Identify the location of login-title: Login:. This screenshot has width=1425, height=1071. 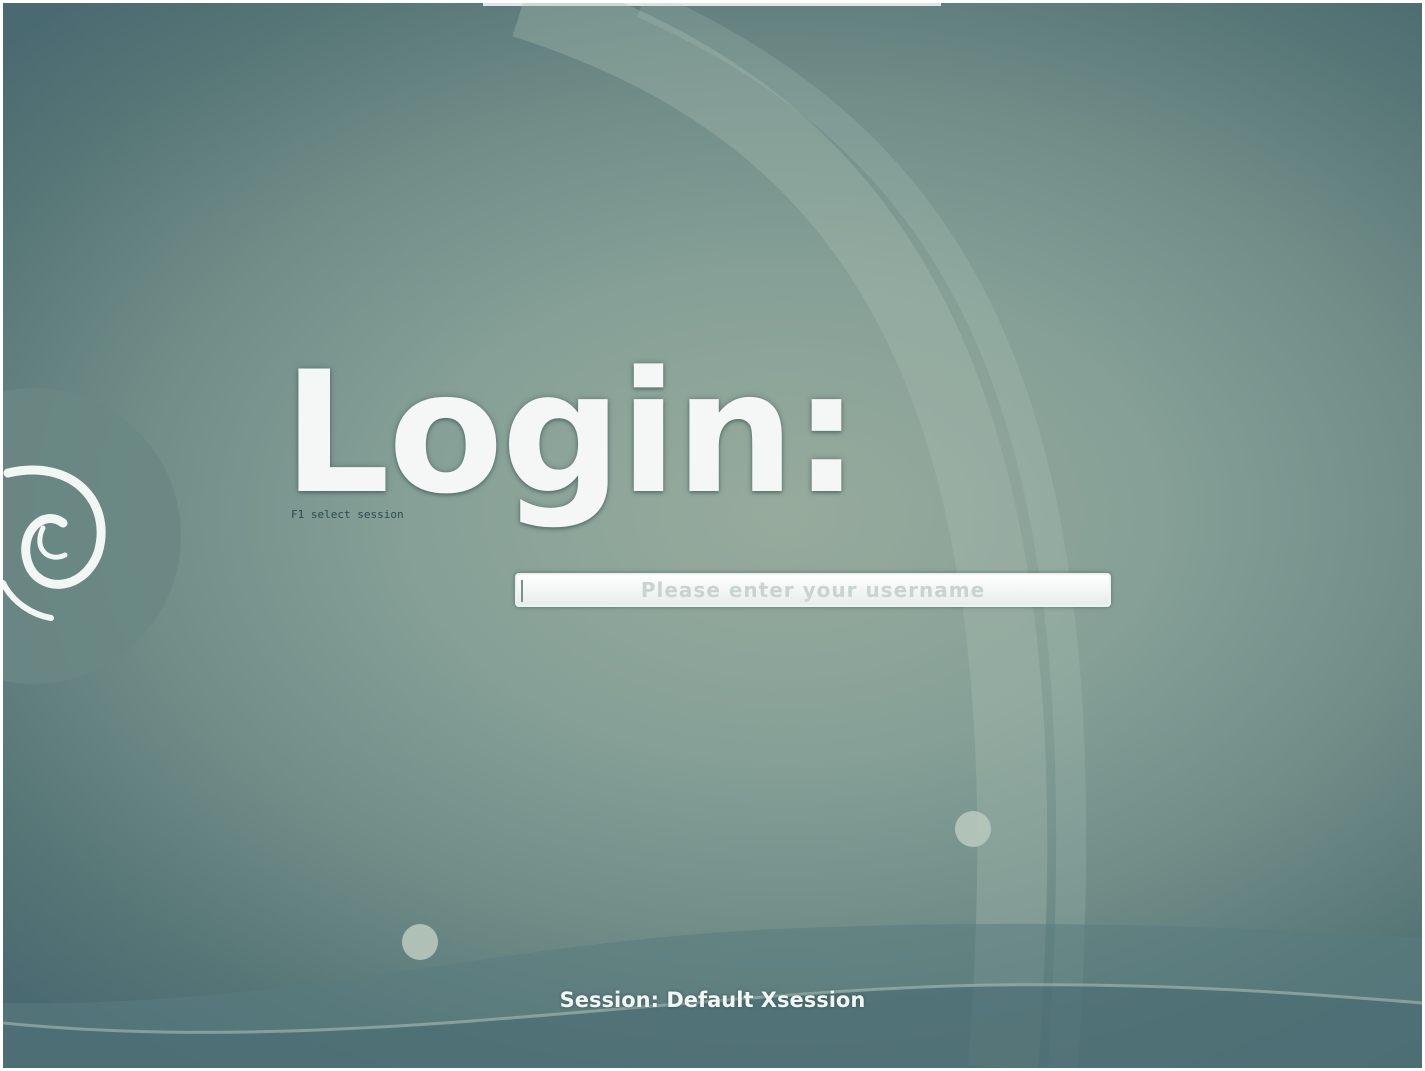
(571, 433).